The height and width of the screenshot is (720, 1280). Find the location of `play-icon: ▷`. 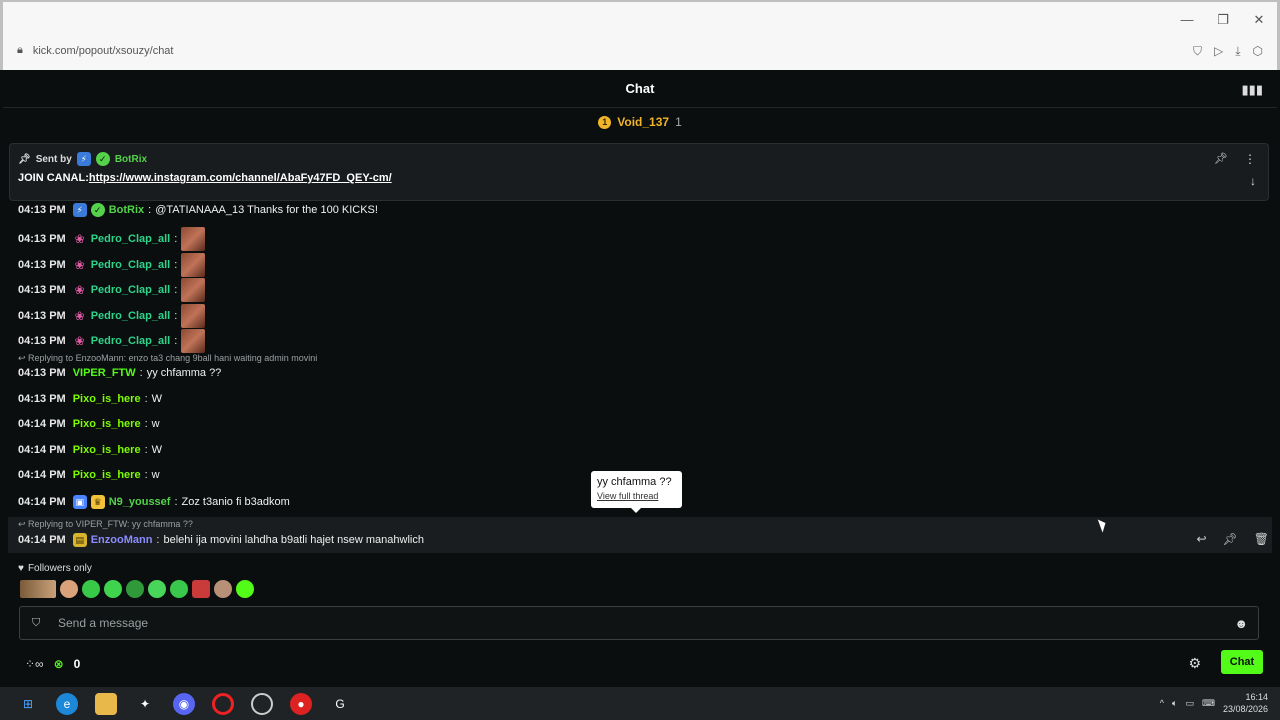

play-icon: ▷ is located at coordinates (1218, 51).